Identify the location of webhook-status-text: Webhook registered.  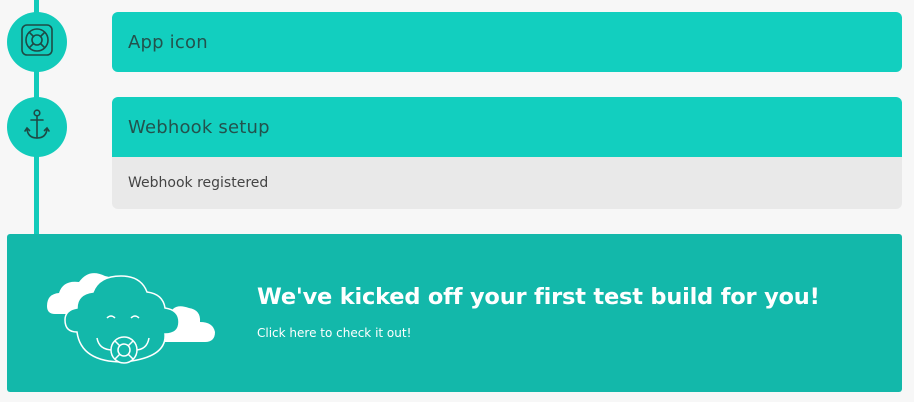
(198, 183).